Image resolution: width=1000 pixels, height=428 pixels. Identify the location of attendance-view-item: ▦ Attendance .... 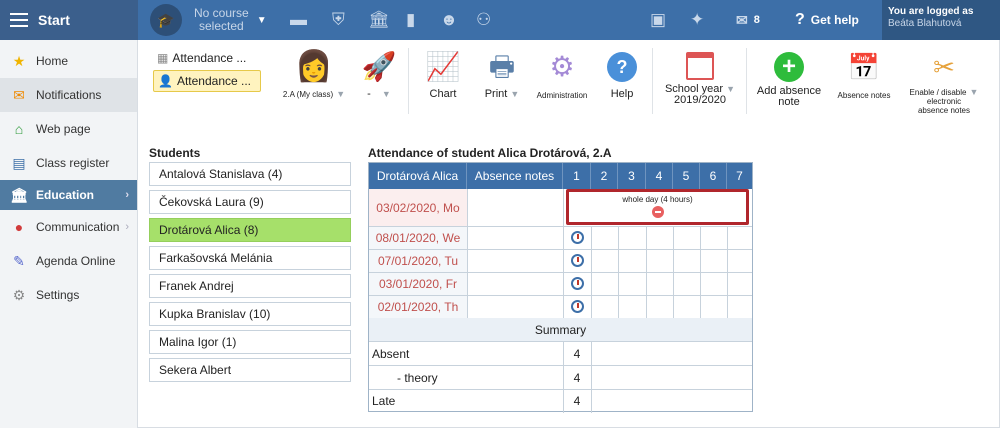
(207, 58).